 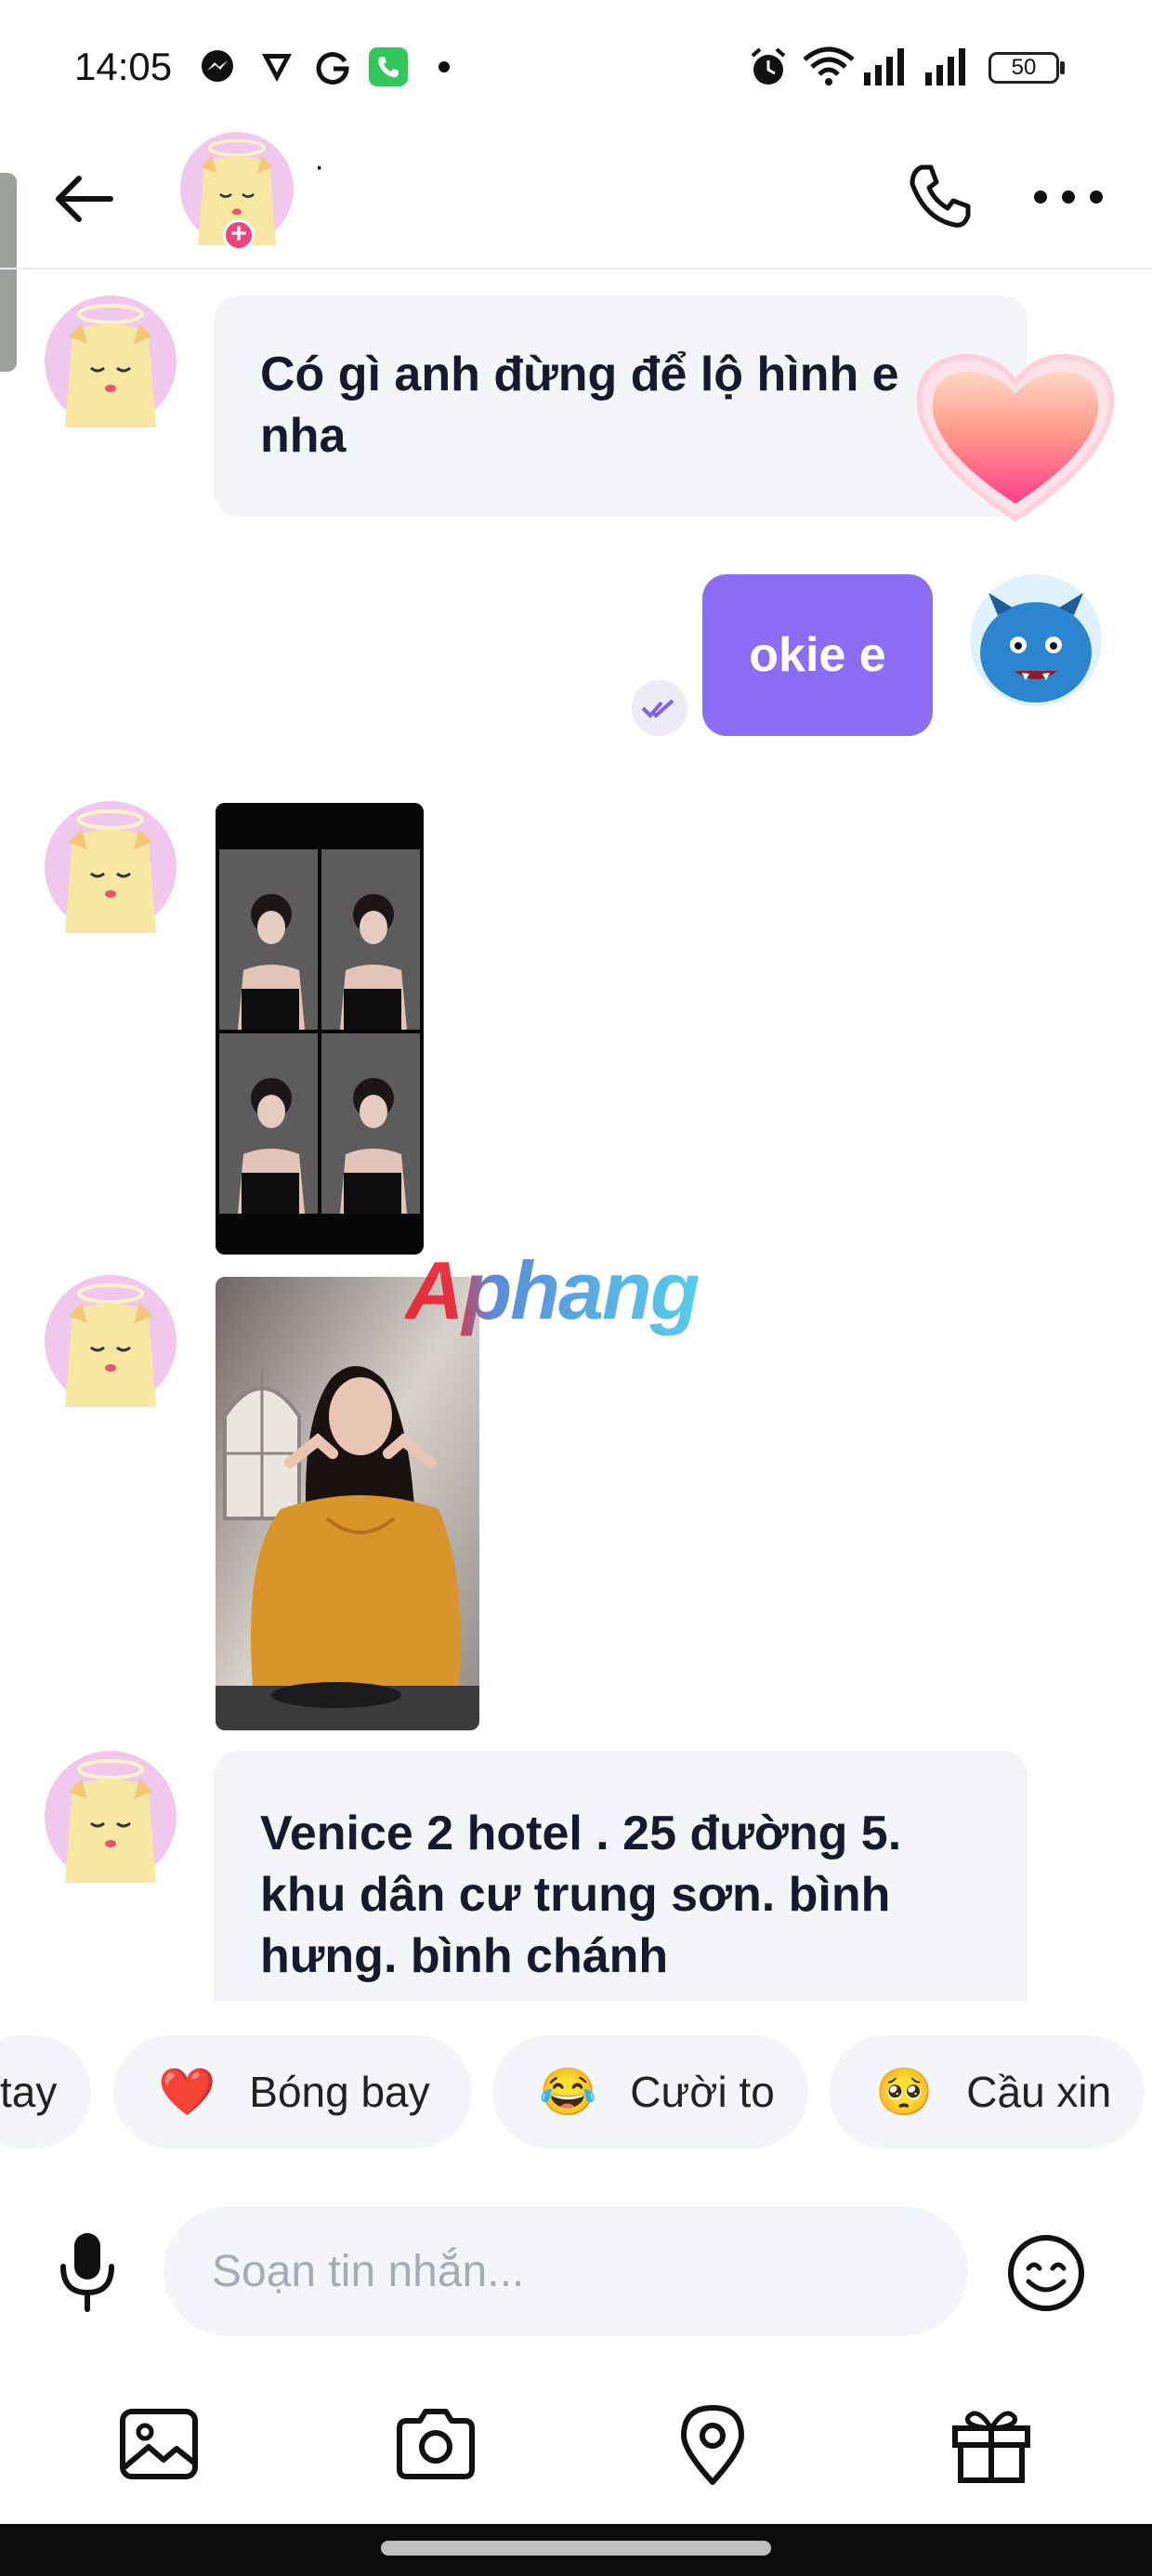 I want to click on blue-monster-avatar-icon, so click(x=1036, y=640).